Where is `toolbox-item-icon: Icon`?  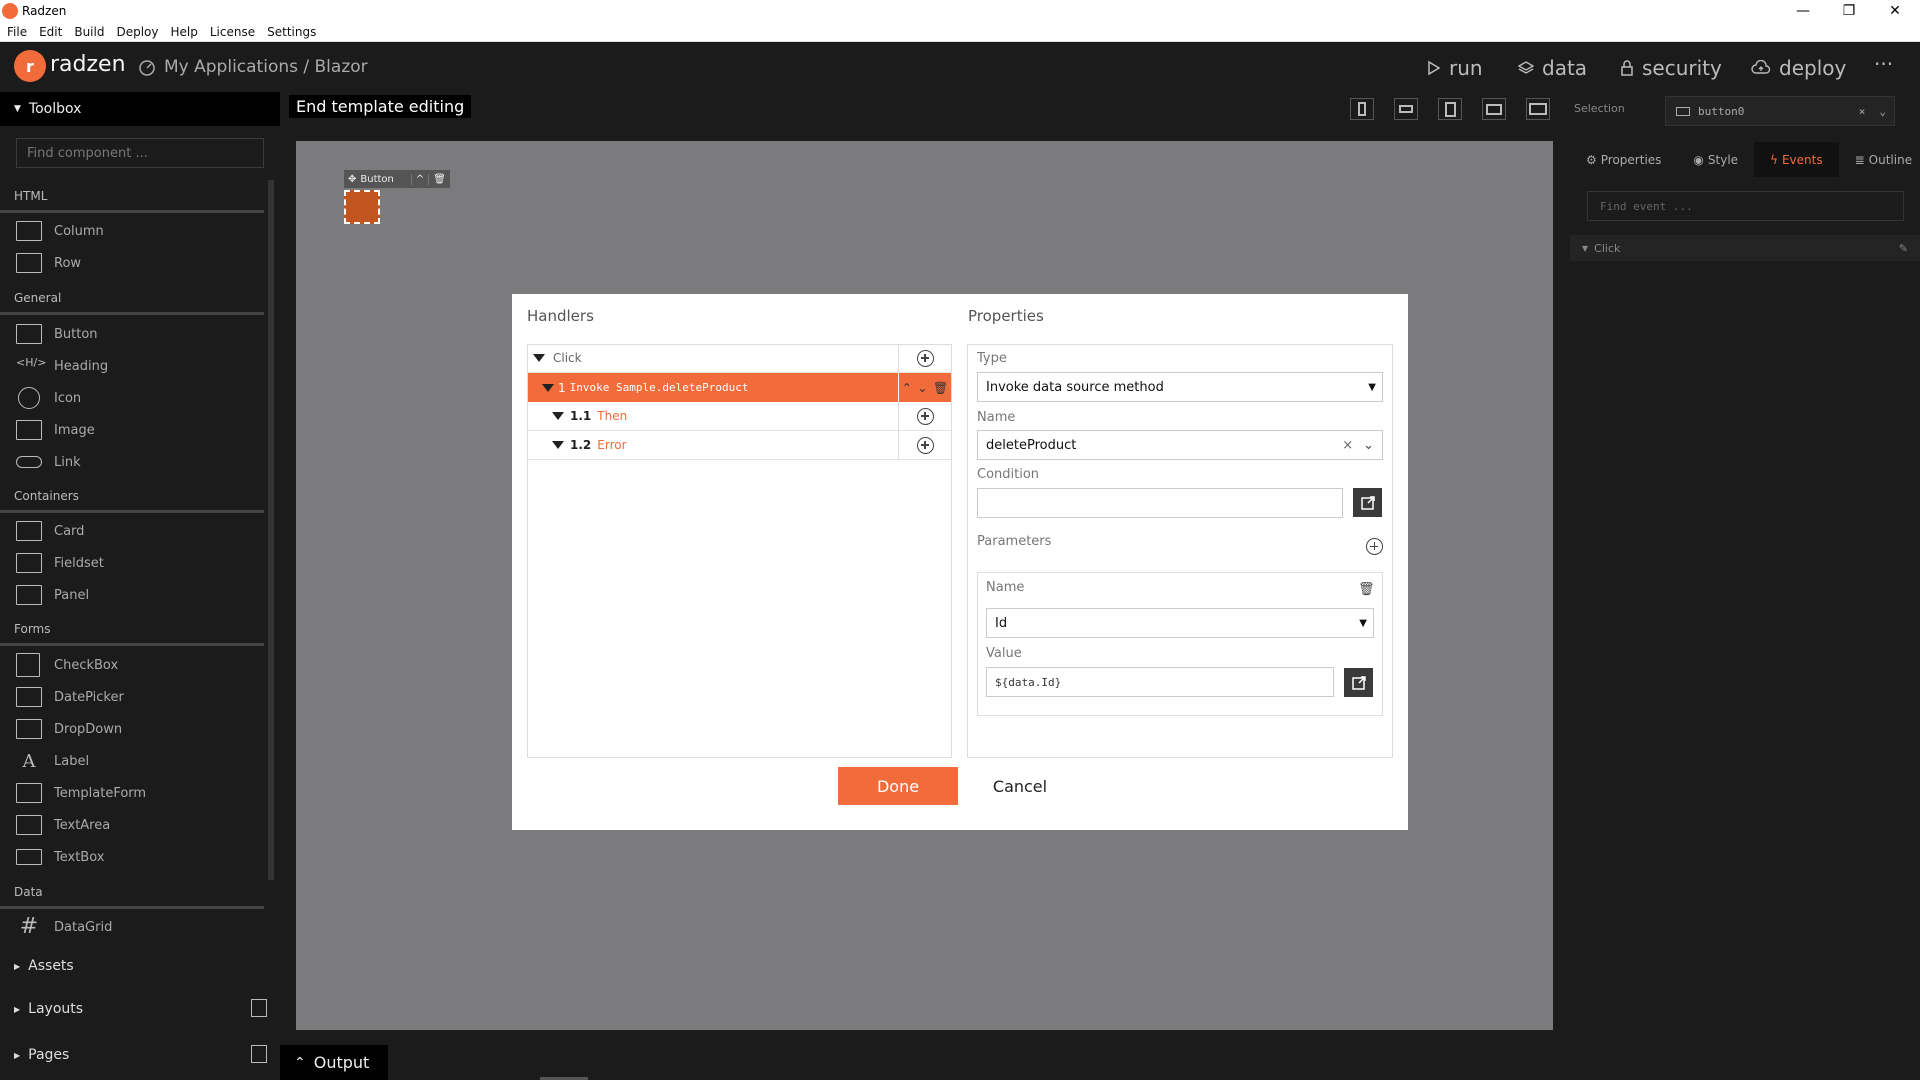
toolbox-item-icon: Icon is located at coordinates (48, 398).